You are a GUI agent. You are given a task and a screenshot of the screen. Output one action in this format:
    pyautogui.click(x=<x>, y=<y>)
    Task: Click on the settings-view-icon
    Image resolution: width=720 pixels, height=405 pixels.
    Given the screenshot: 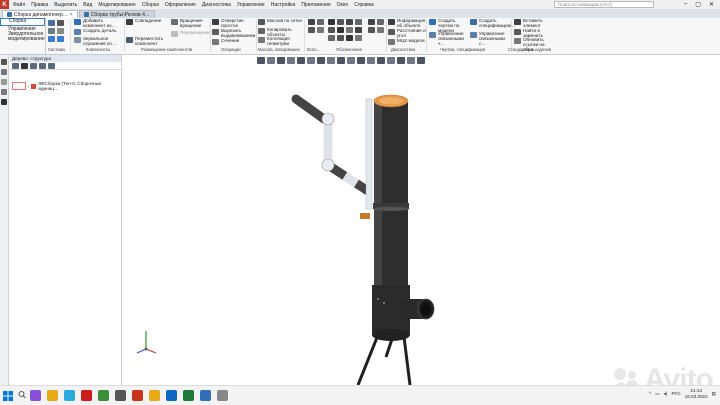 What is the action you would take?
    pyautogui.click(x=421, y=60)
    